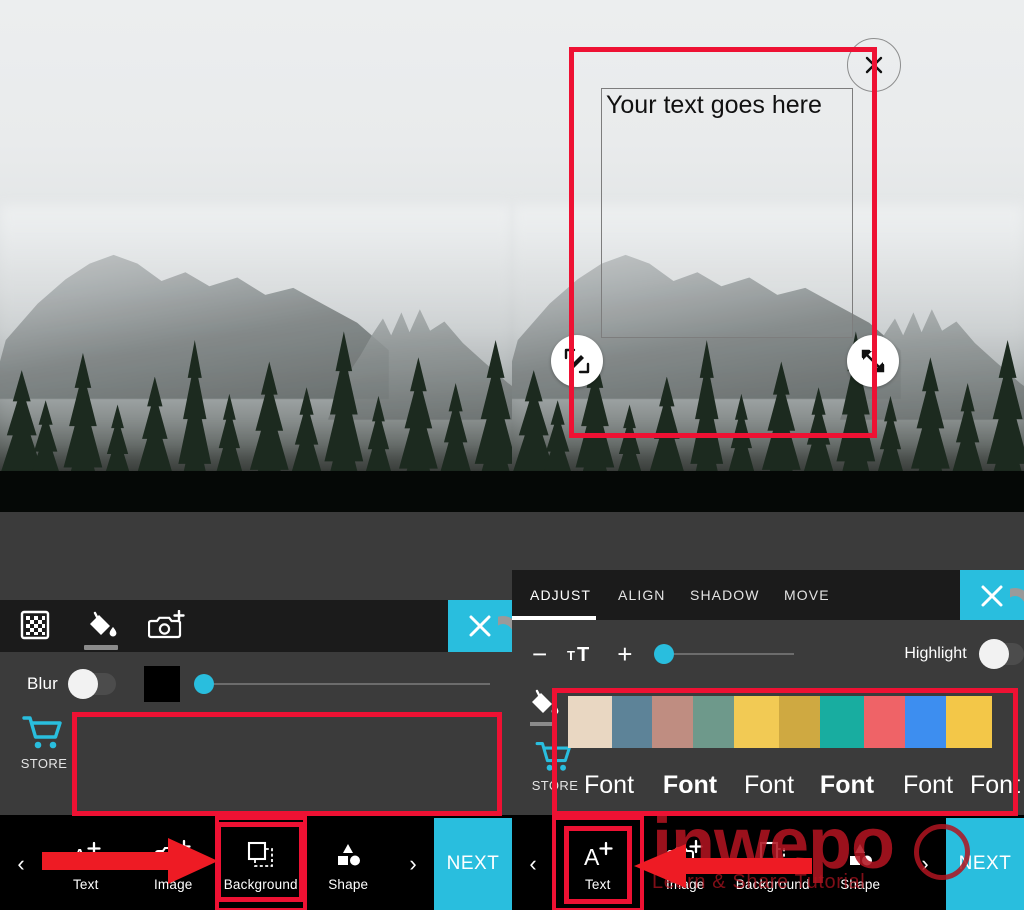  Describe the element at coordinates (592, 857) in the screenshot. I see `svg-text: A` at that location.